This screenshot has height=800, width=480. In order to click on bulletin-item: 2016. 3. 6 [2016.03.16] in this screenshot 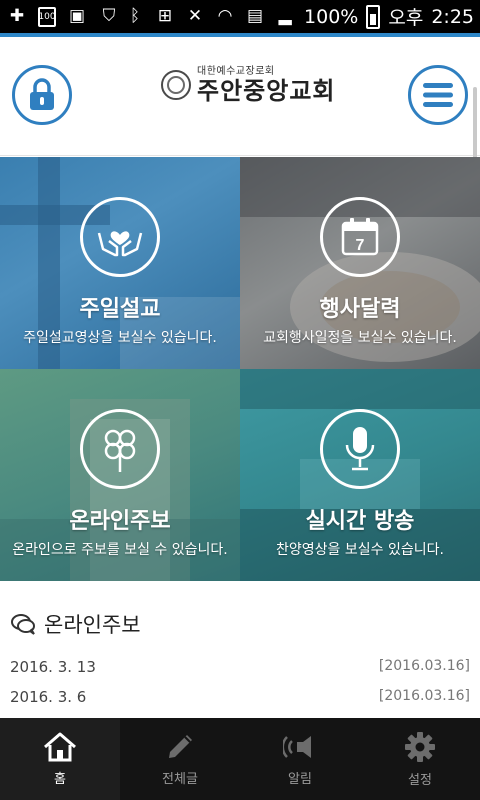, I will do `click(240, 697)`.